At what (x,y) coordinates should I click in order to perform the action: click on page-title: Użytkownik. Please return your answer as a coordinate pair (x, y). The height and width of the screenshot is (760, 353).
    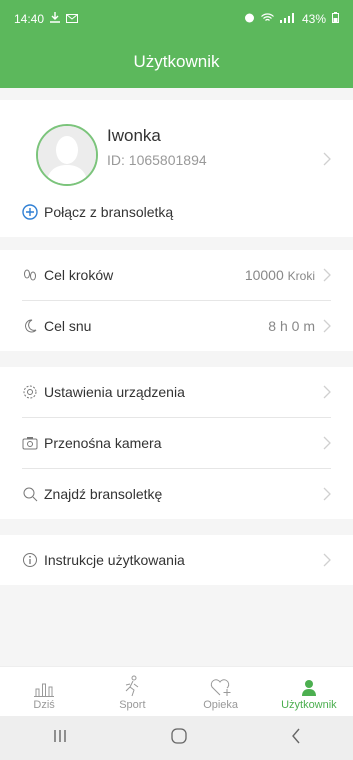
    Looking at the image, I should click on (176, 61).